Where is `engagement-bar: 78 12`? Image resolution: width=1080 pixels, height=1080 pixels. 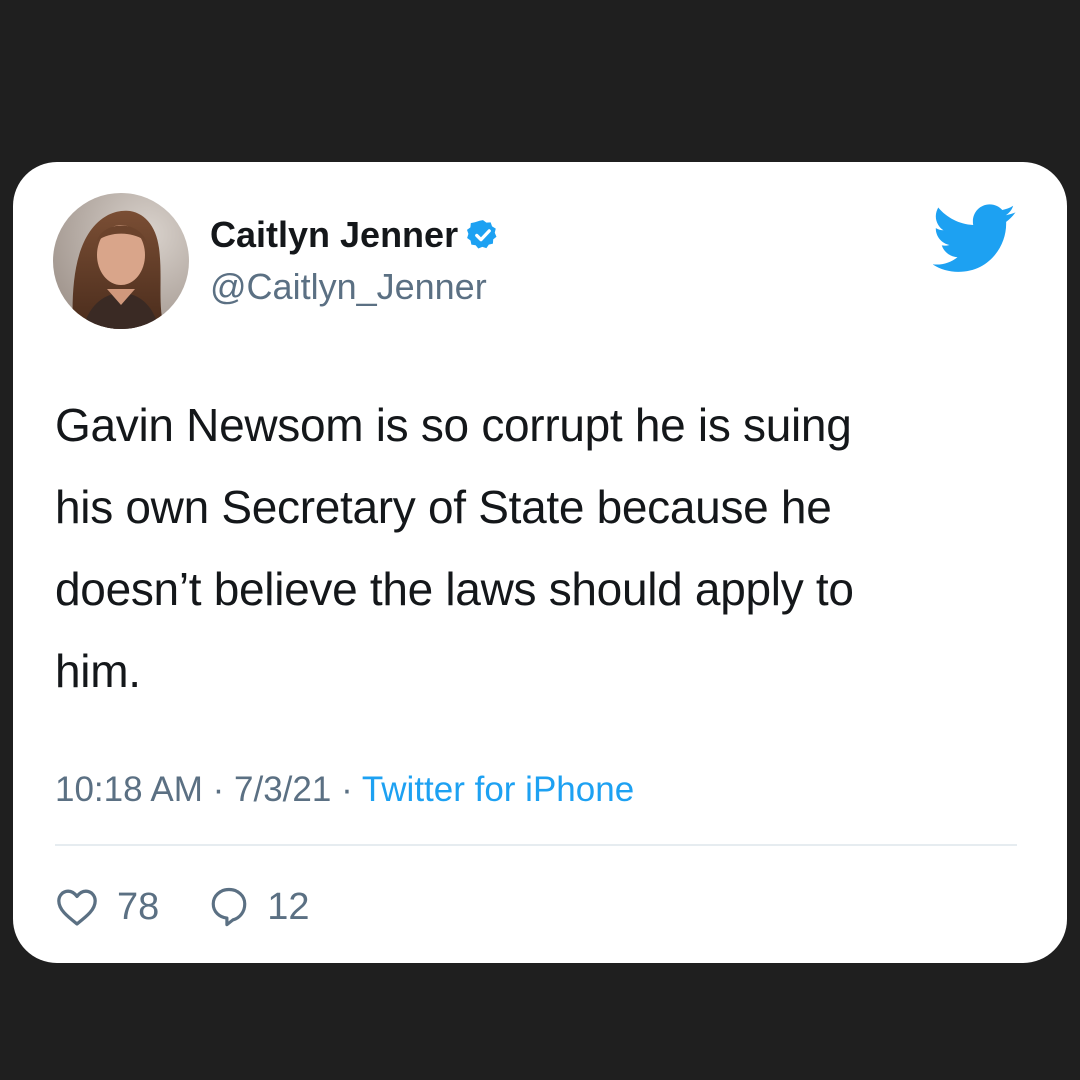 engagement-bar: 78 12 is located at coordinates (182, 907).